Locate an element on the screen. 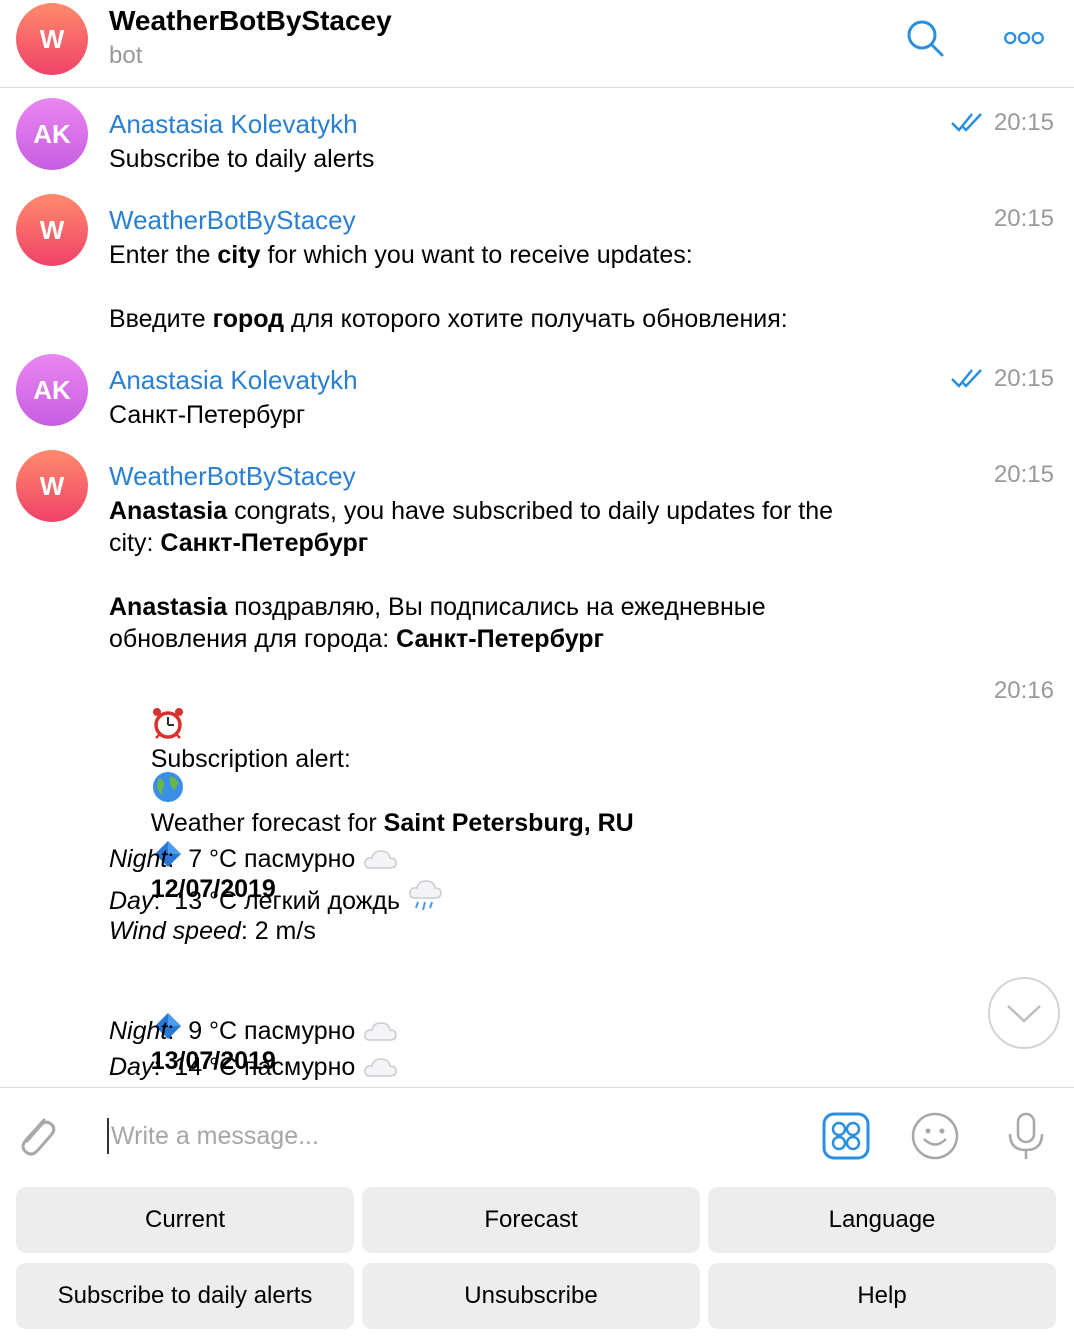 The image size is (1074, 1344). keyboard-button-subscribe: Subscribe to daily alerts is located at coordinates (185, 1296).